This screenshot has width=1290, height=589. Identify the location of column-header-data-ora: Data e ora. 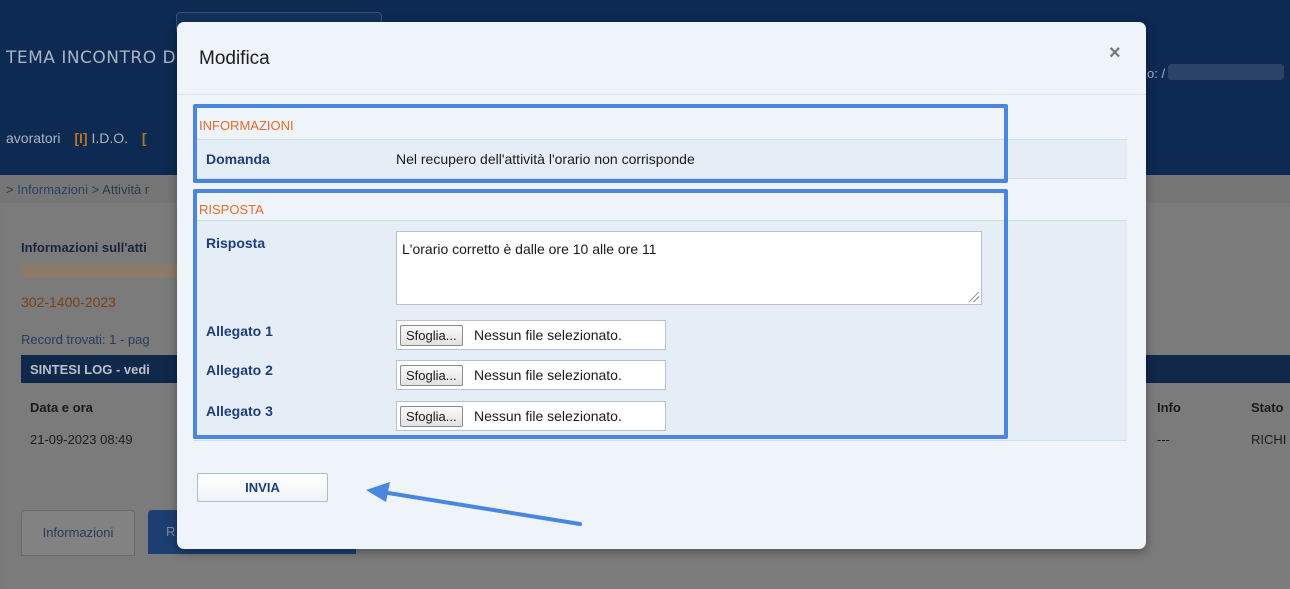
(61, 407).